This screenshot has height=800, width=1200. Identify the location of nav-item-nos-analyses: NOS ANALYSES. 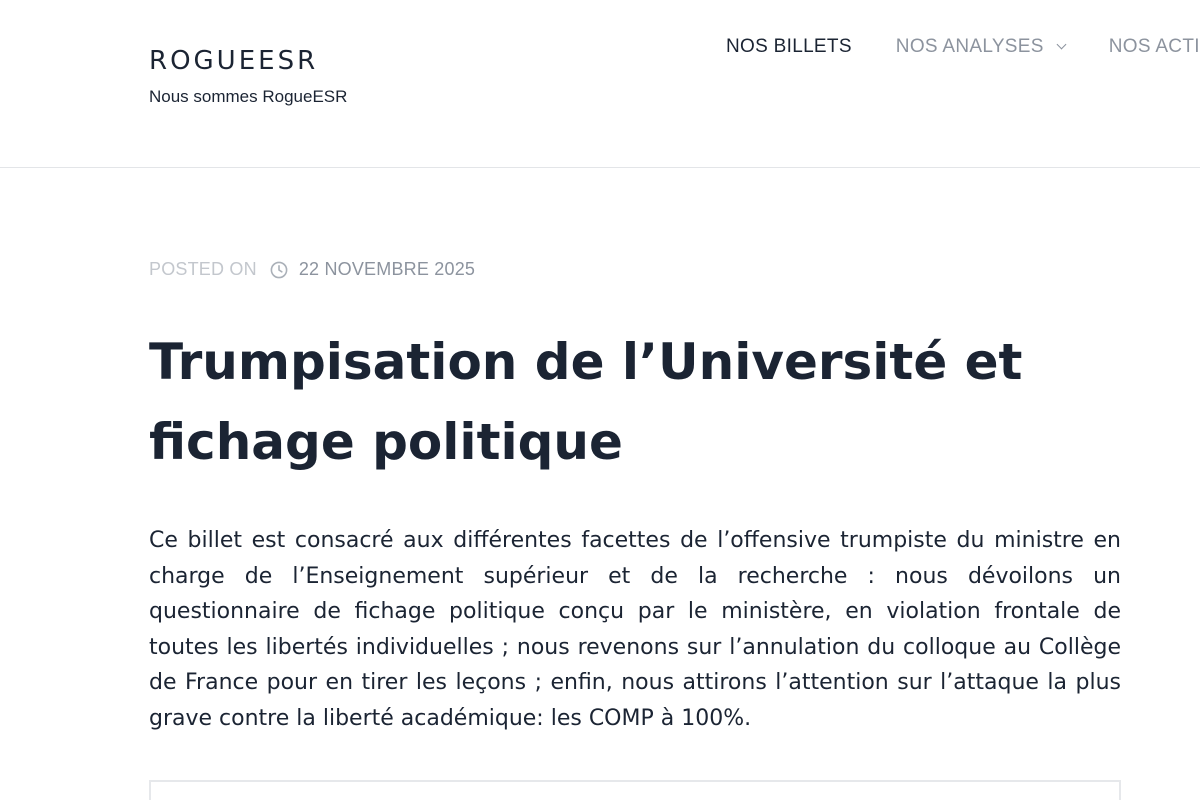
(981, 47).